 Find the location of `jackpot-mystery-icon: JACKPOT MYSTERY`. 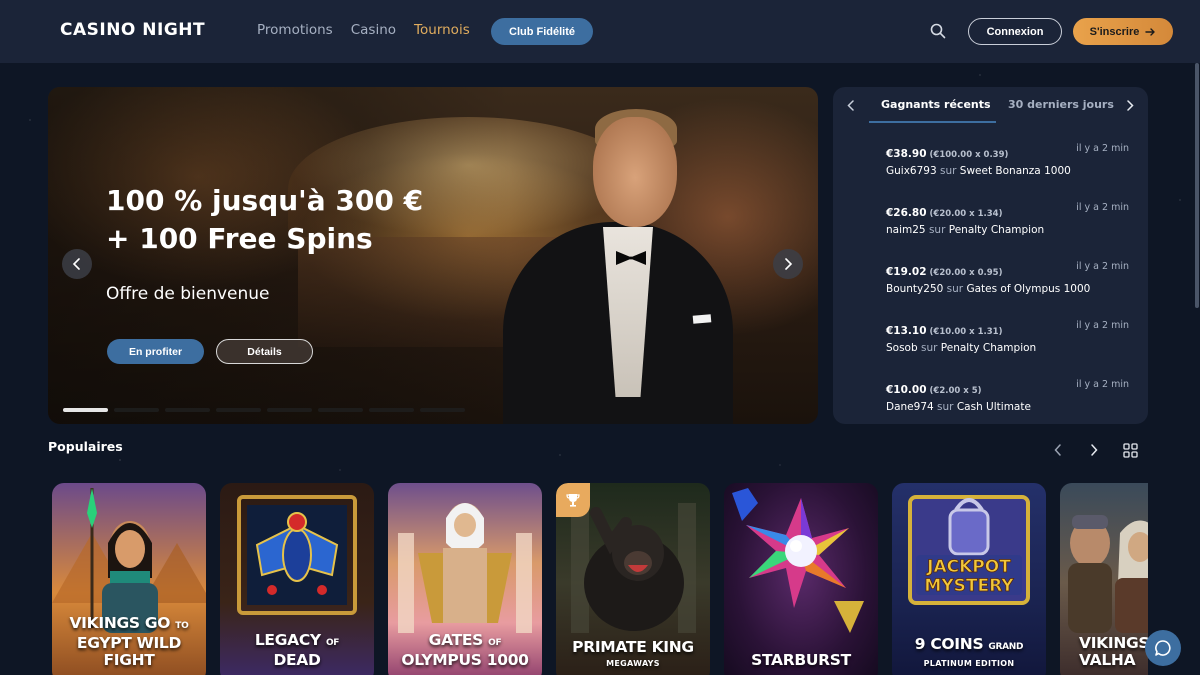

jackpot-mystery-icon: JACKPOT MYSTERY is located at coordinates (969, 550).